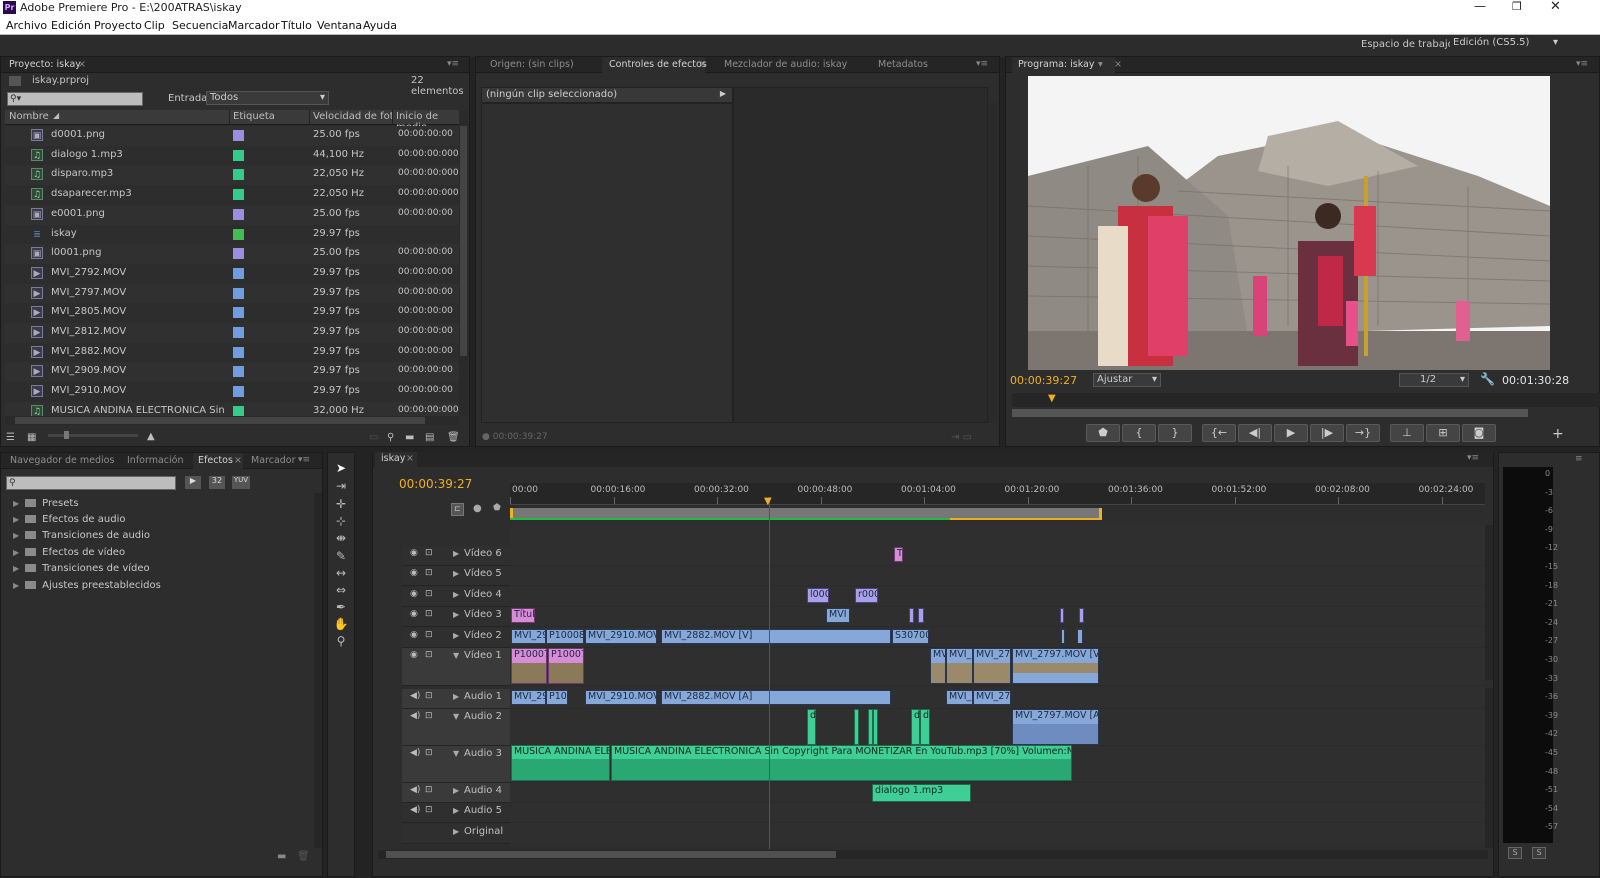  Describe the element at coordinates (1558, 434) in the screenshot. I see `add-button-icon: +` at that location.